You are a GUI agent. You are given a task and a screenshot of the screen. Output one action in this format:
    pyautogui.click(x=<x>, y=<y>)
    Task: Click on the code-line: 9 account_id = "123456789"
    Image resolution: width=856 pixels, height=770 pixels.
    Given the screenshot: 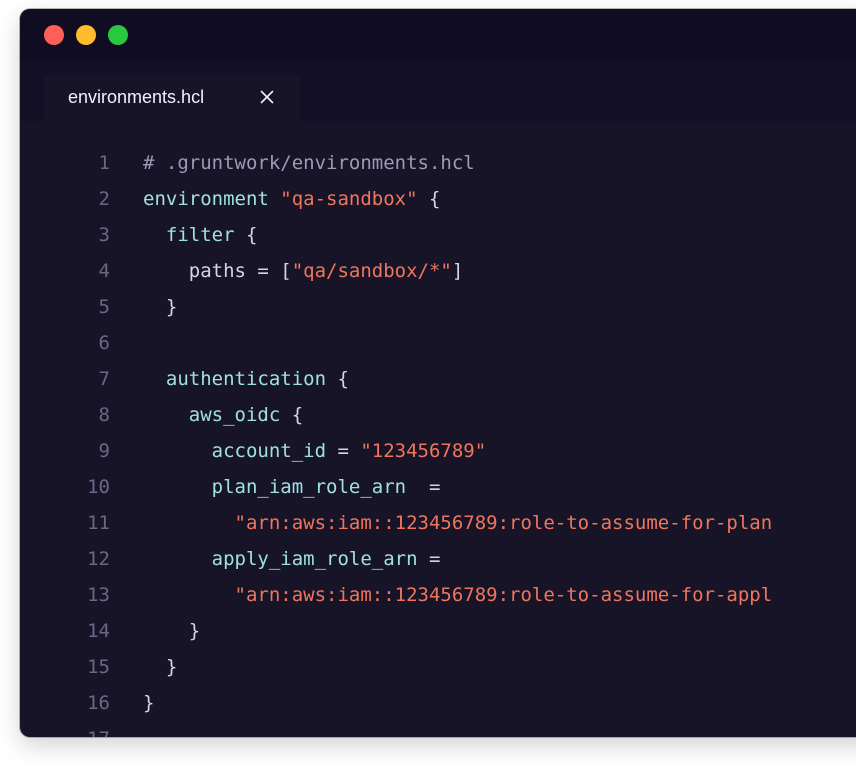 What is the action you would take?
    pyautogui.click(x=438, y=451)
    